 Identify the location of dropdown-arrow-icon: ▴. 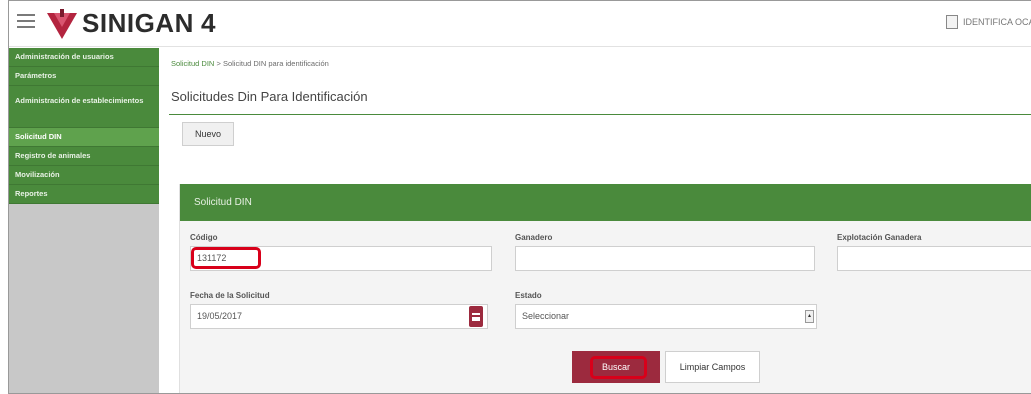
(809, 316).